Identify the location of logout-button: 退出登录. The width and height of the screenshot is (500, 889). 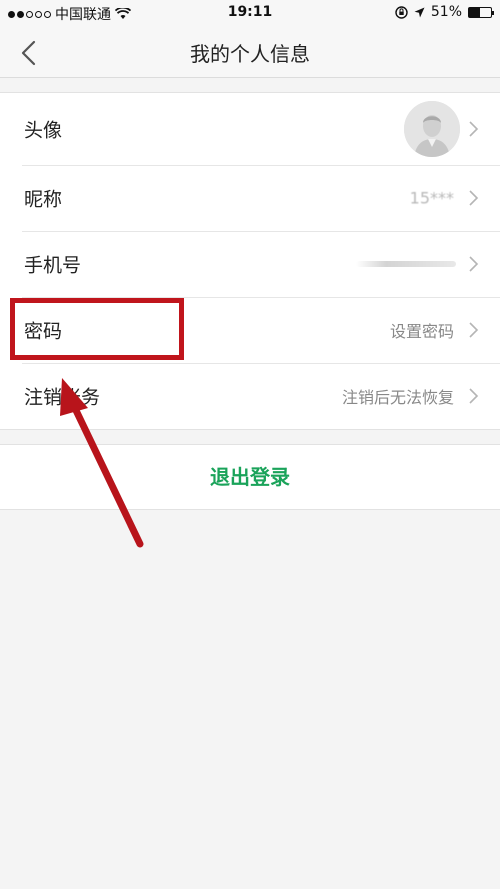
(250, 477).